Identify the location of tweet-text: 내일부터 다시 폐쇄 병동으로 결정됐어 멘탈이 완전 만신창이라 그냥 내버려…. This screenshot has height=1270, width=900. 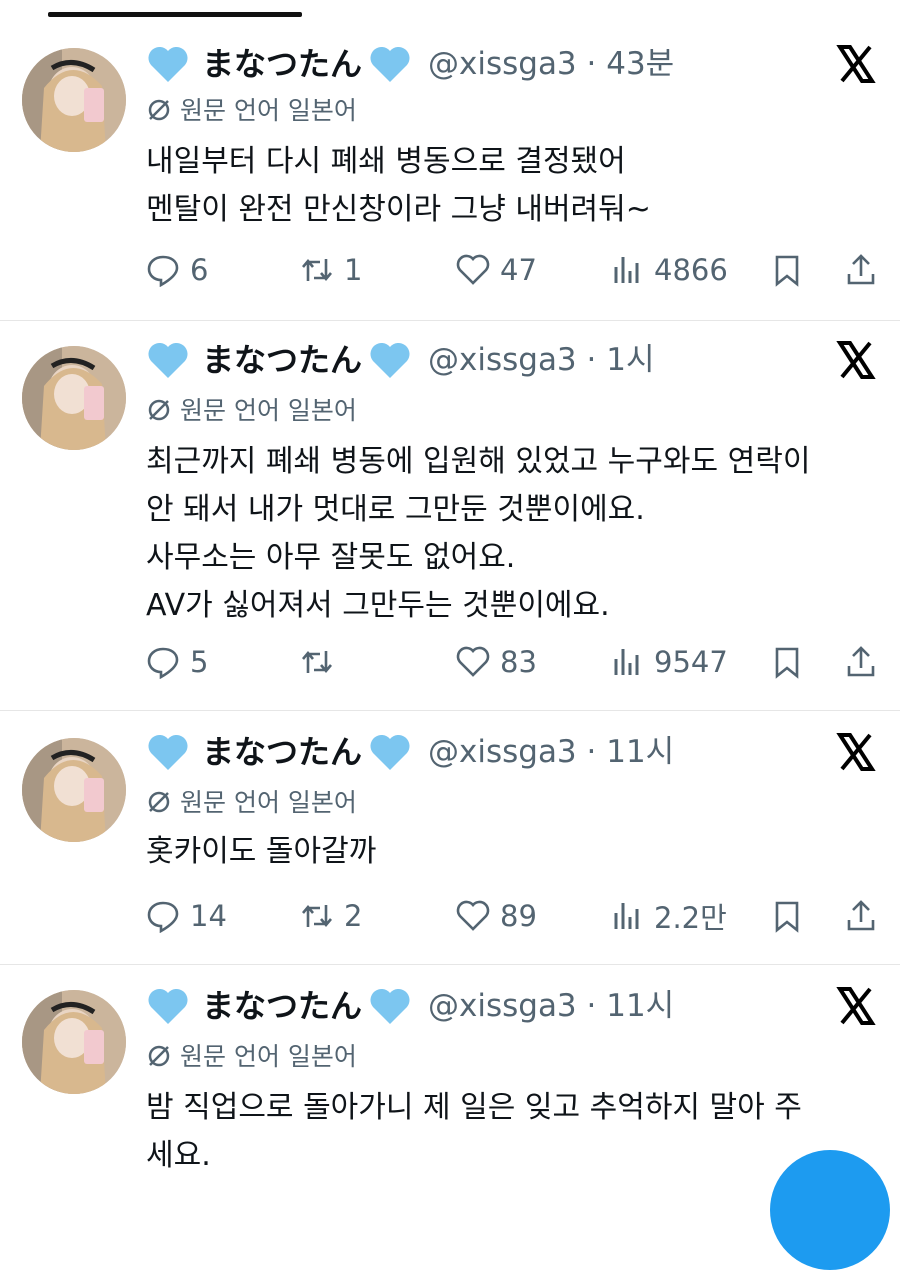
(398, 185).